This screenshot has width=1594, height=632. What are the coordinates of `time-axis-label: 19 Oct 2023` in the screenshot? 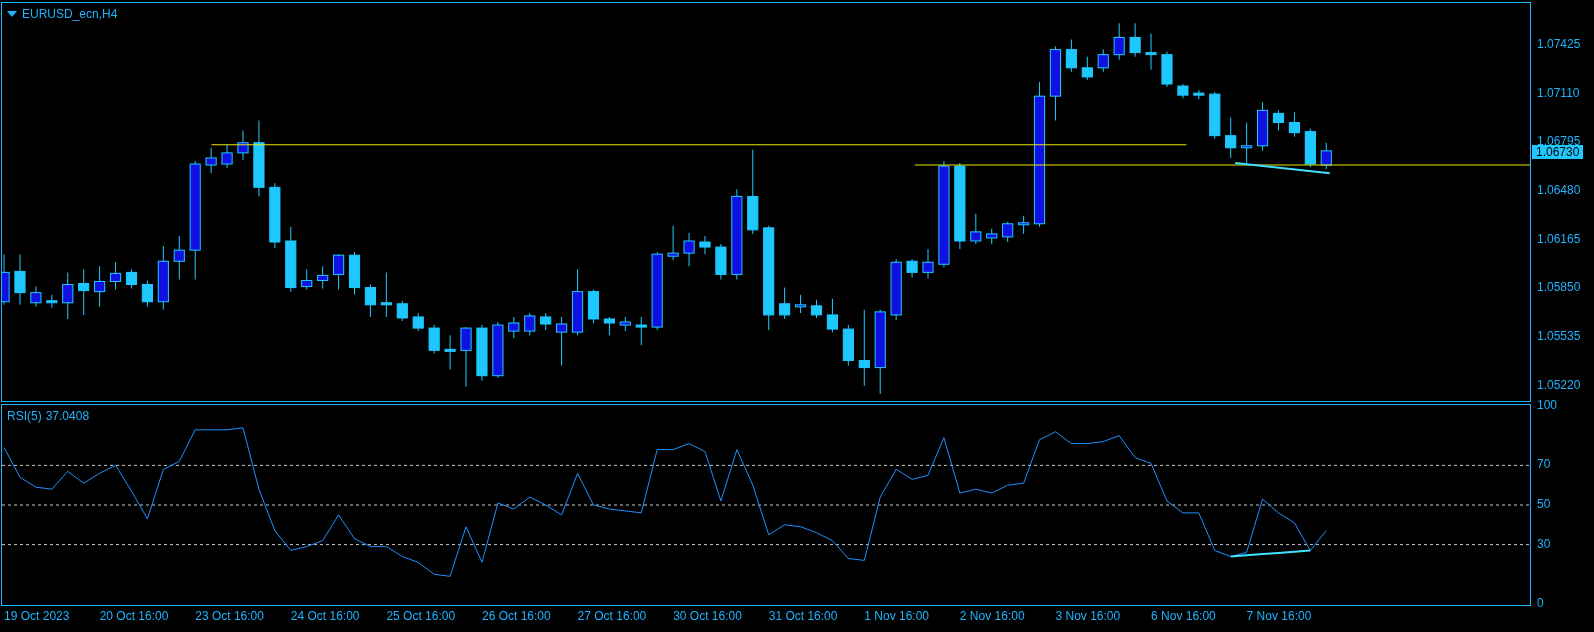 It's located at (37, 616).